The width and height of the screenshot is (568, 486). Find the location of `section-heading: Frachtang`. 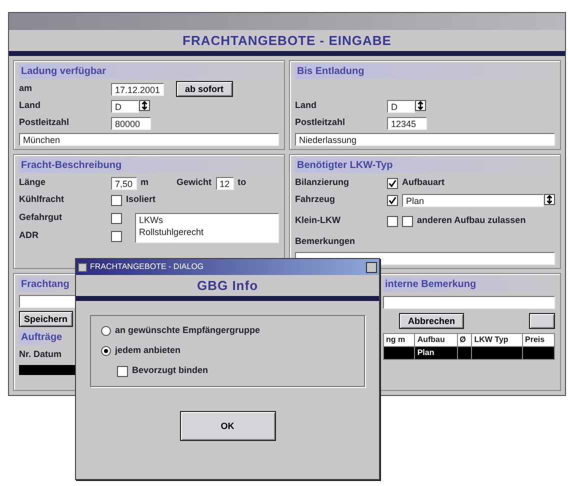

section-heading: Frachtang is located at coordinates (45, 284).